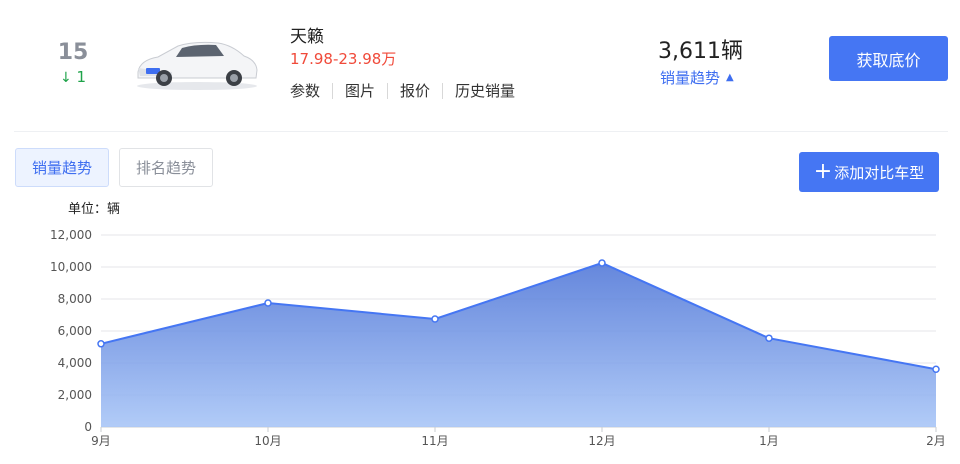 This screenshot has height=464, width=960. Describe the element at coordinates (75, 299) in the screenshot. I see `y-tick-label: 8,000` at that location.